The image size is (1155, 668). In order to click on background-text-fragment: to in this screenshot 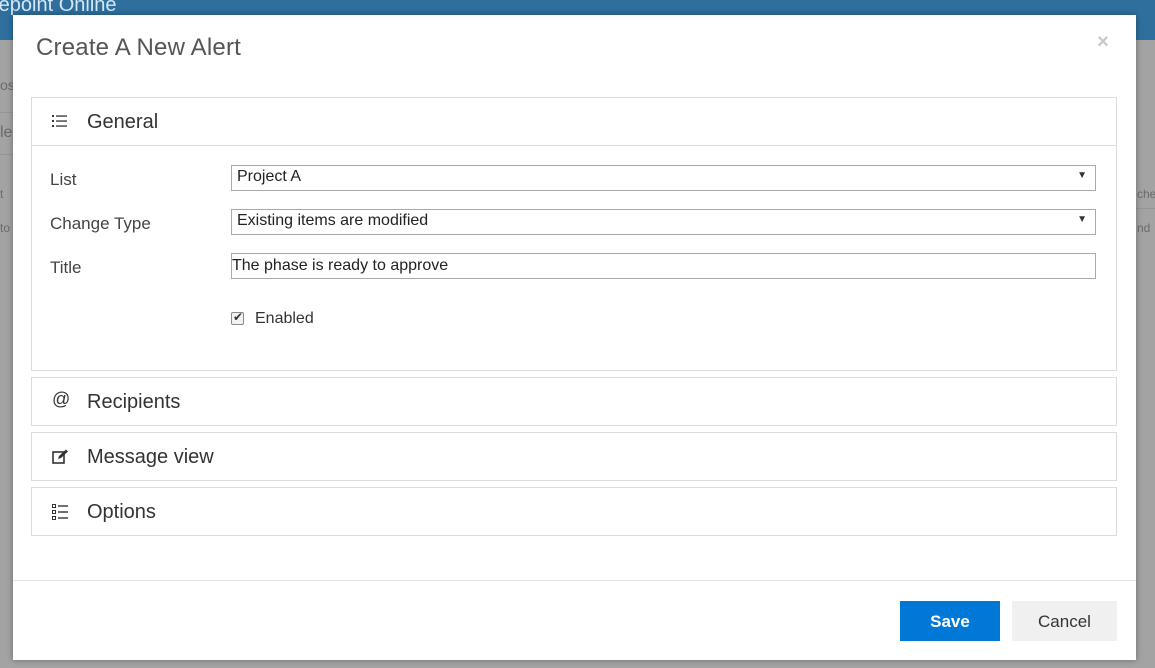, I will do `click(5, 228)`.